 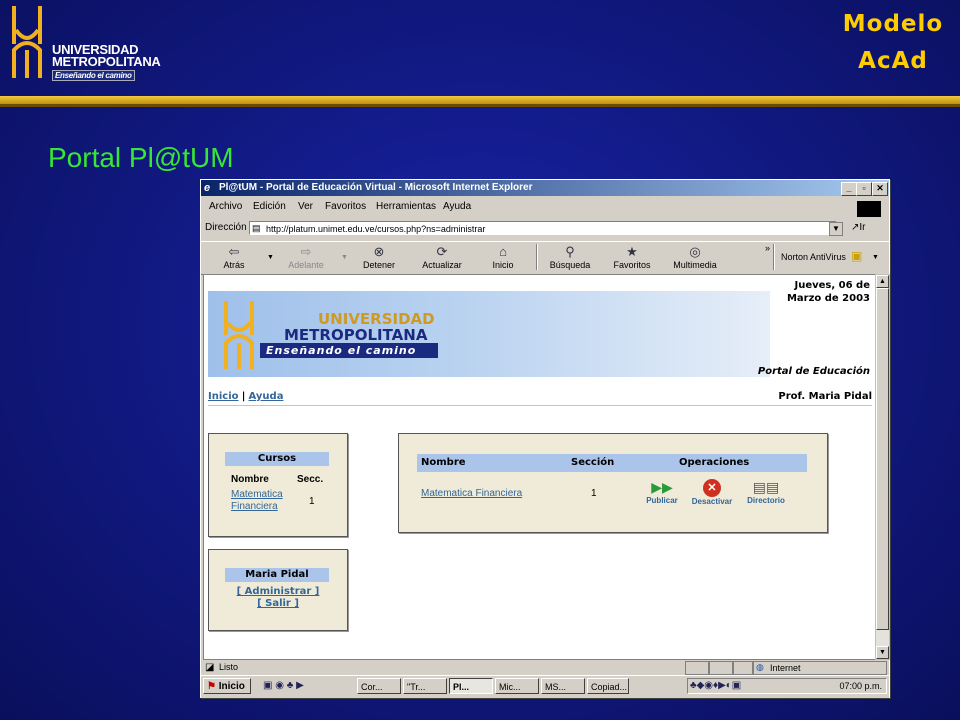 What do you see at coordinates (480, 101) in the screenshot?
I see `header-rule` at bounding box center [480, 101].